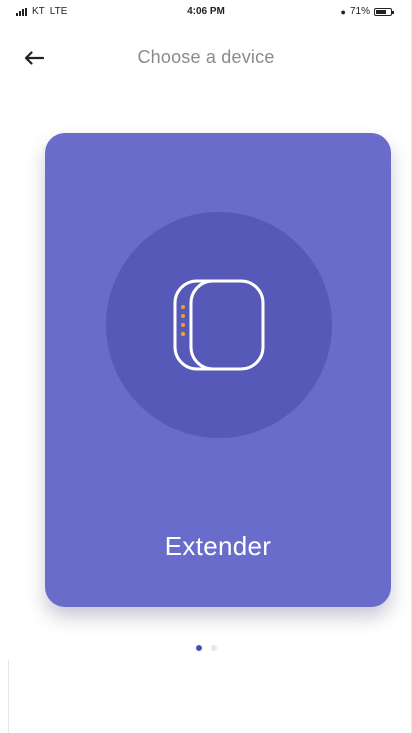 The width and height of the screenshot is (412, 733). I want to click on battery-icon, so click(384, 11).